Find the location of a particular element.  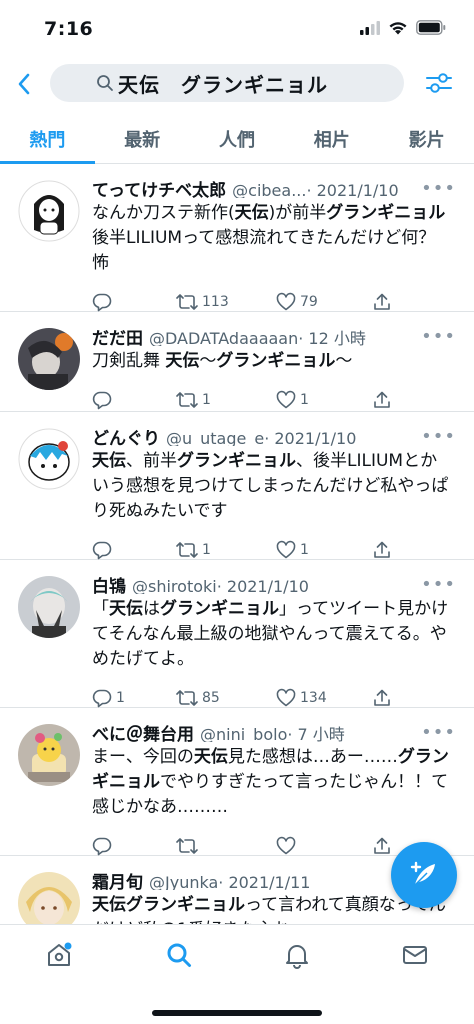

nav-messages is located at coordinates (415, 955).